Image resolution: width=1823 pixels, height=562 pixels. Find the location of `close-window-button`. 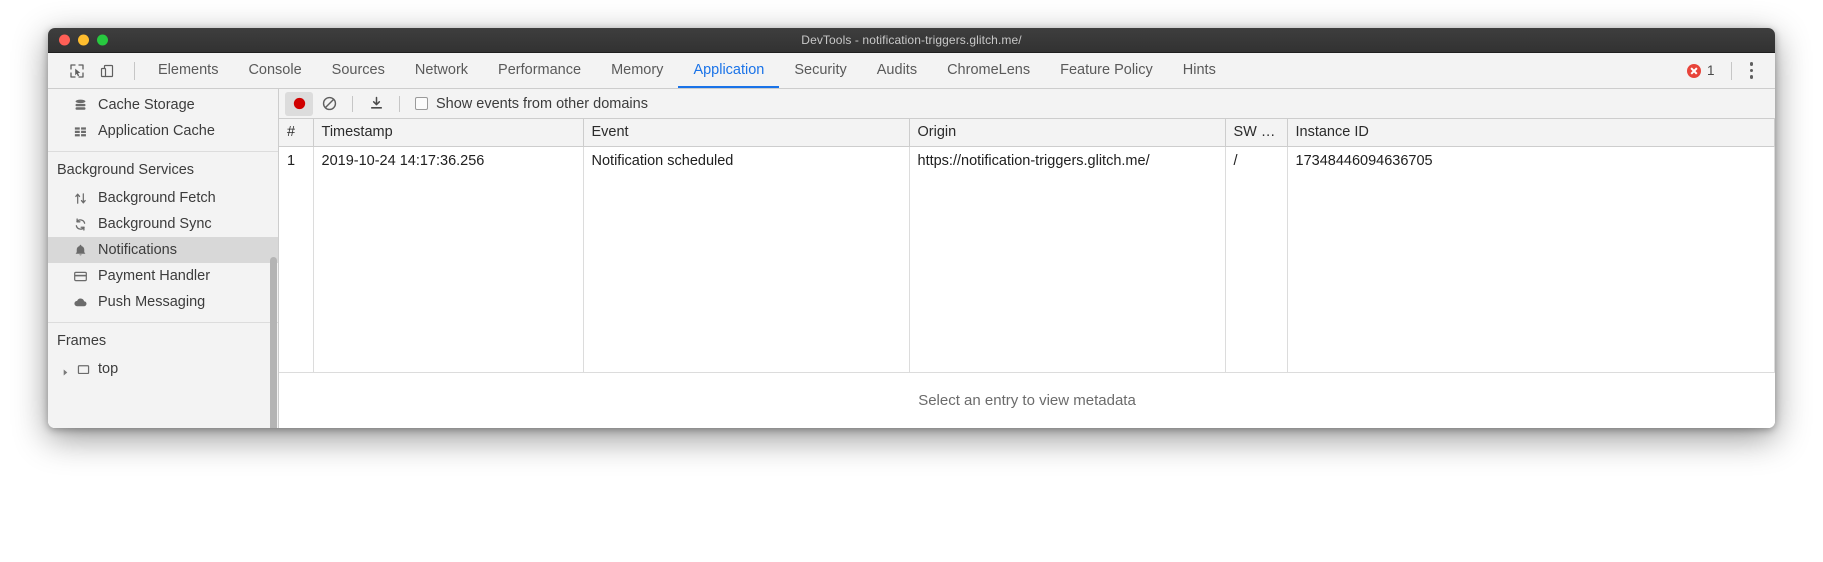

close-window-button is located at coordinates (64, 40).